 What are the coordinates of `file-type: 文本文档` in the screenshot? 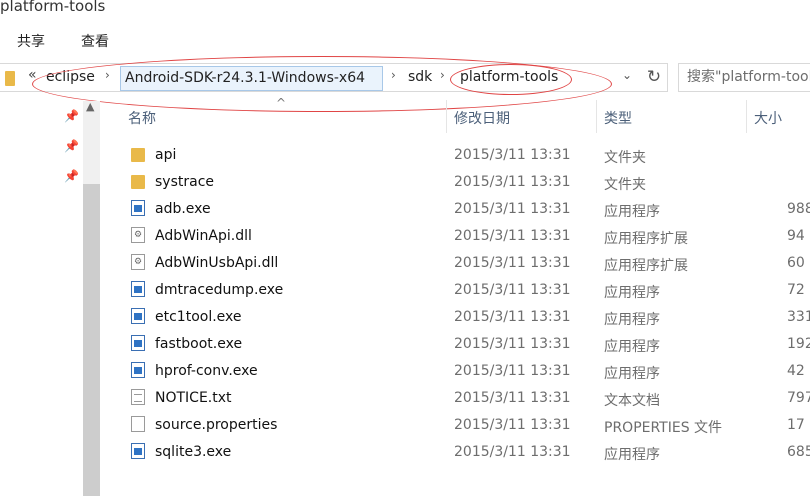 It's located at (632, 401).